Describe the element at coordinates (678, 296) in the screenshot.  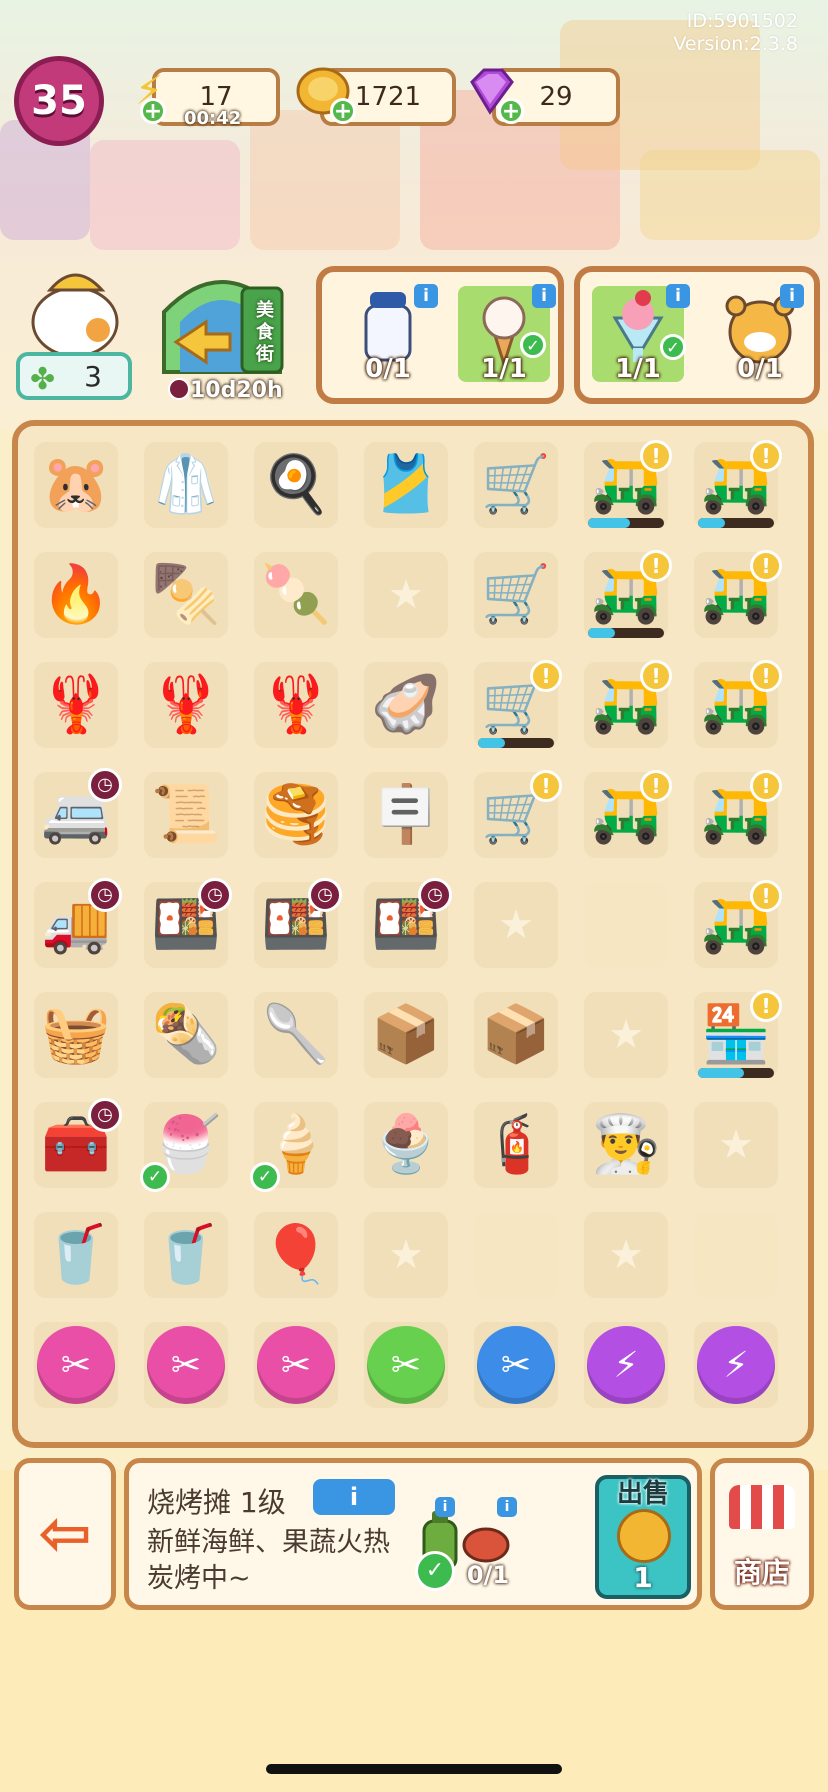
I see `order-2-item-1-info-button: i` at that location.